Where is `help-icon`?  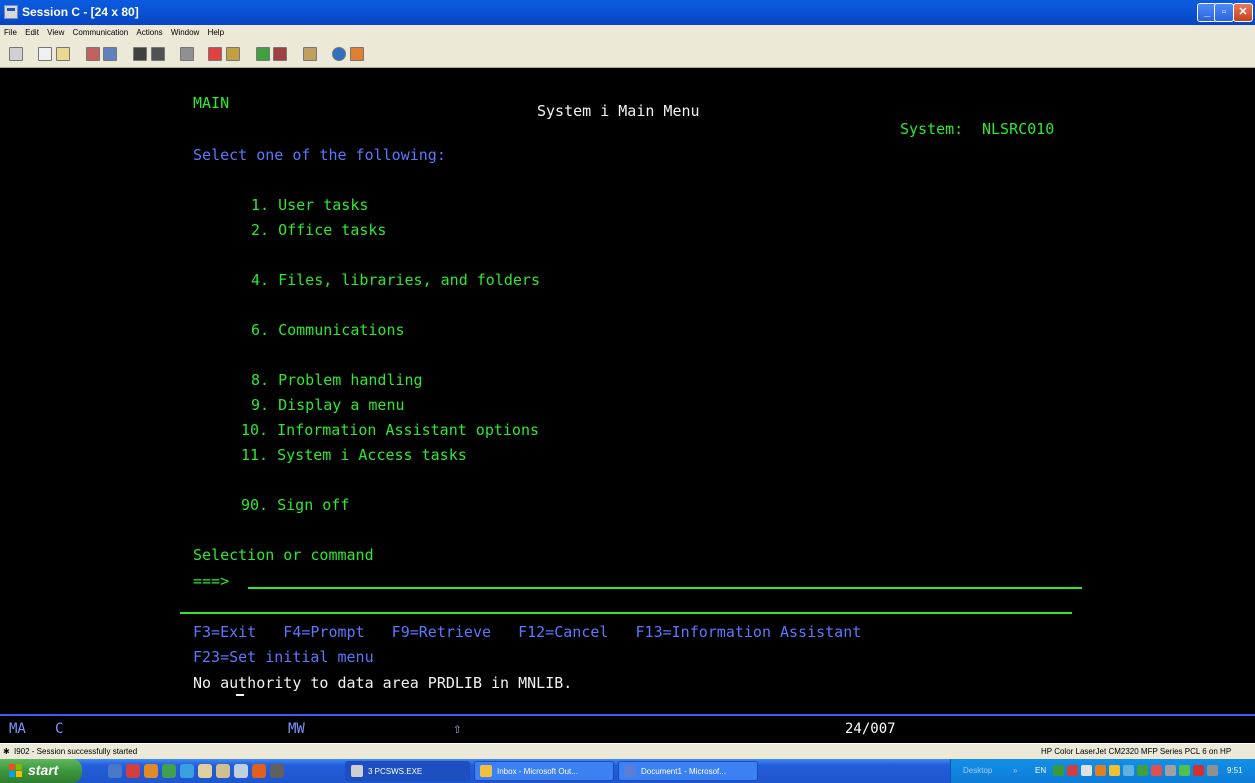 help-icon is located at coordinates (357, 54).